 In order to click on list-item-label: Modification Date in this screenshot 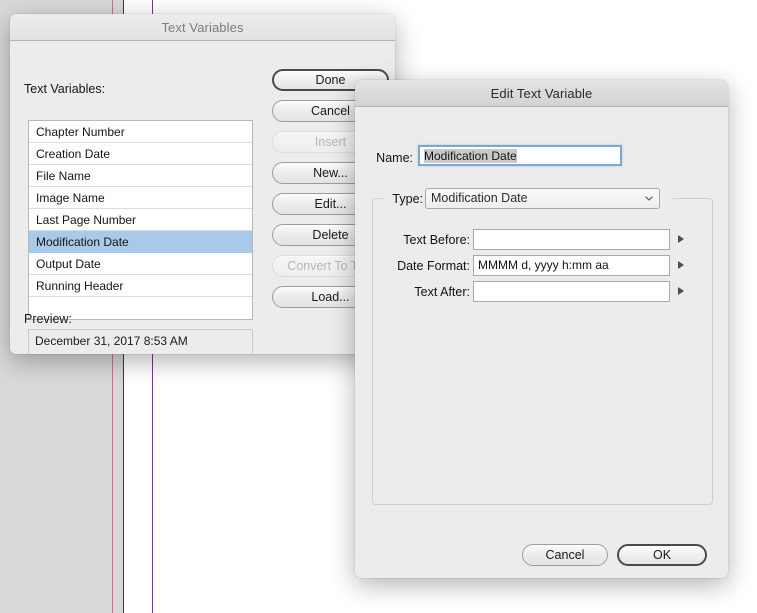, I will do `click(82, 242)`.